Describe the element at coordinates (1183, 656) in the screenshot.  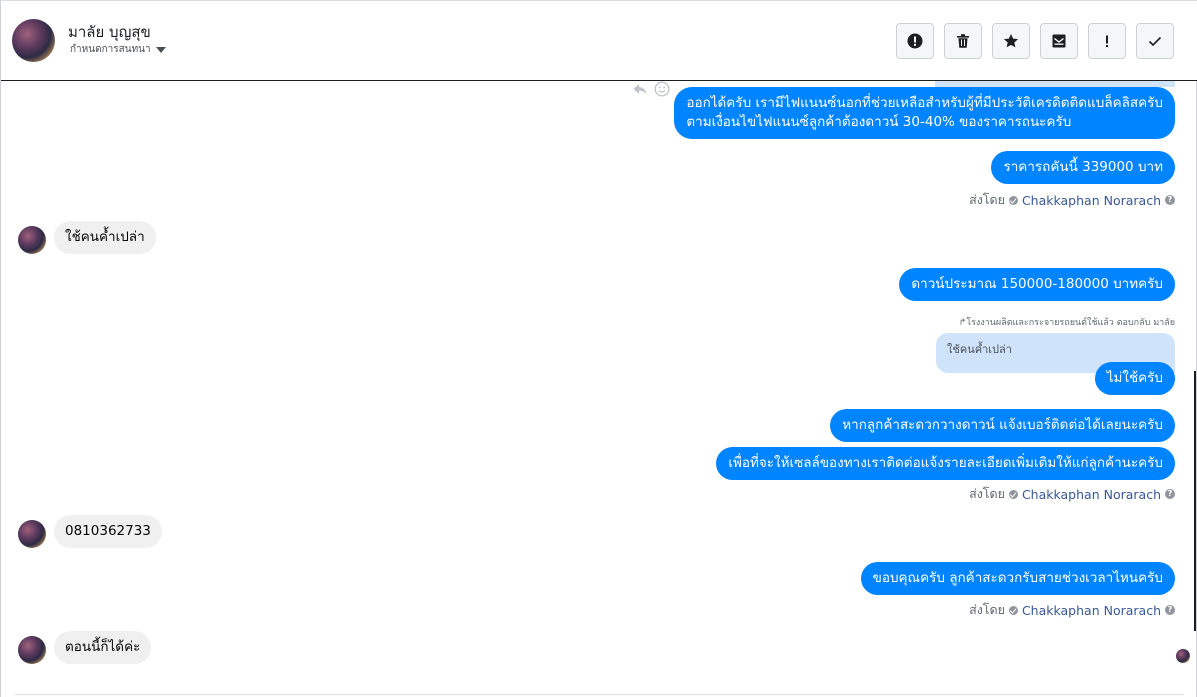
I see `seen-indicator-avatar` at that location.